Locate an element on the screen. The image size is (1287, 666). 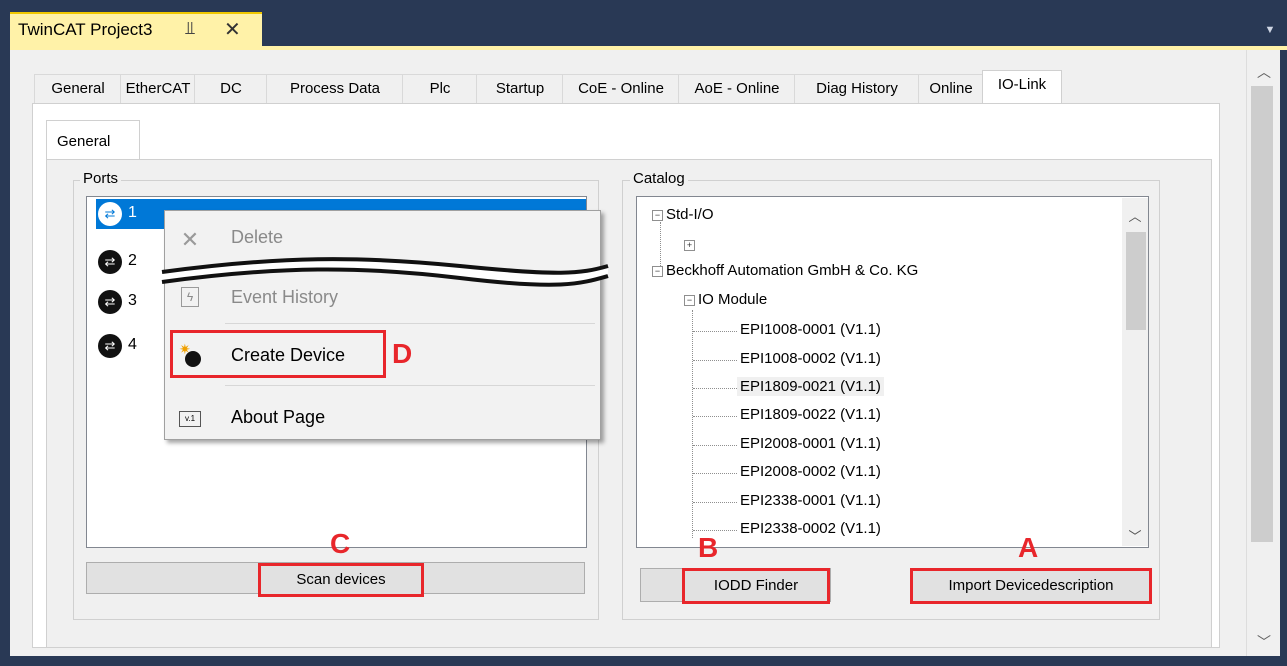
menu-item-label: Delete is located at coordinates (257, 237).